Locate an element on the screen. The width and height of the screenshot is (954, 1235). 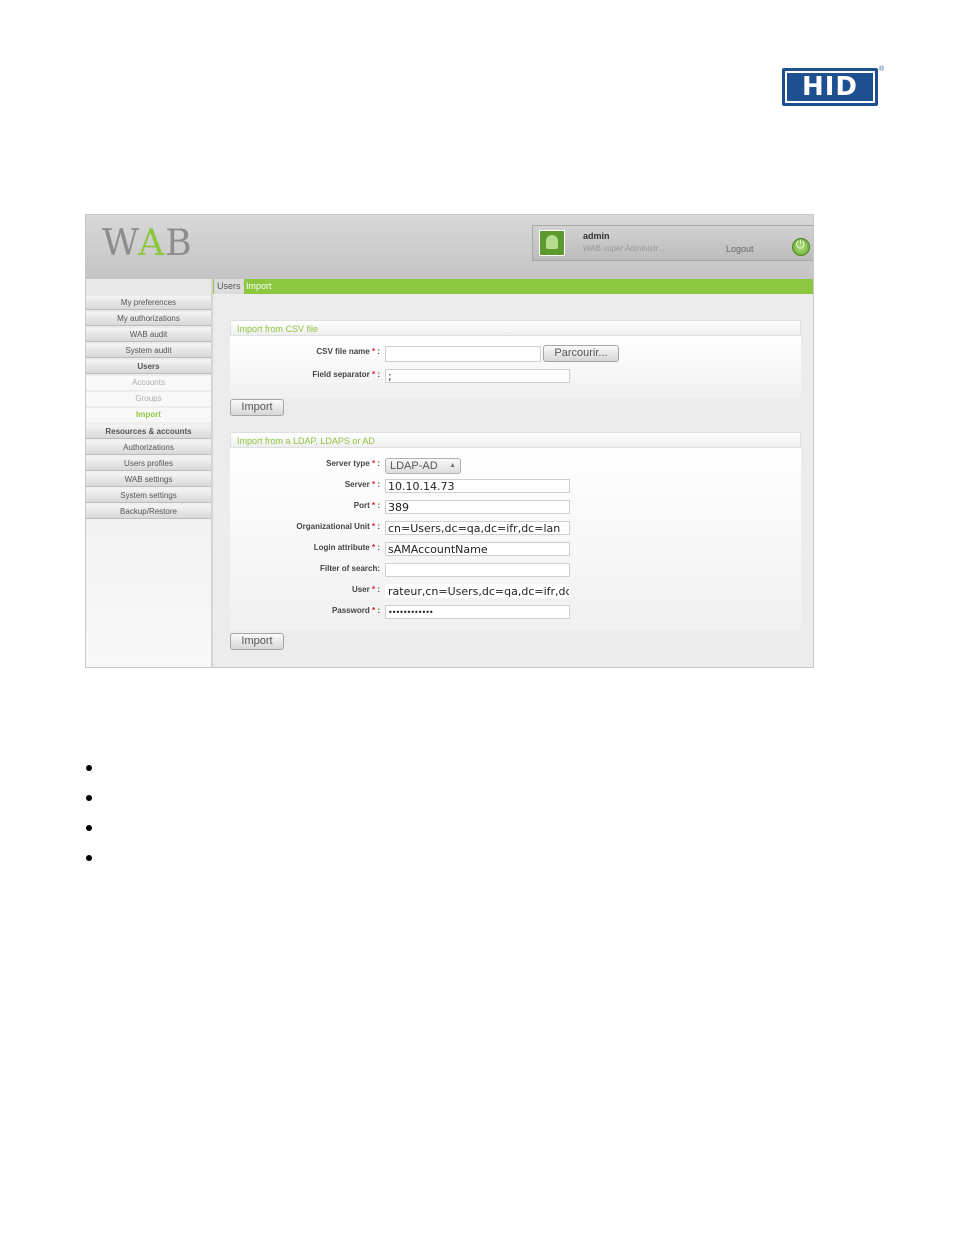
sidebar-item-system-audit: System audit is located at coordinates (148, 351).